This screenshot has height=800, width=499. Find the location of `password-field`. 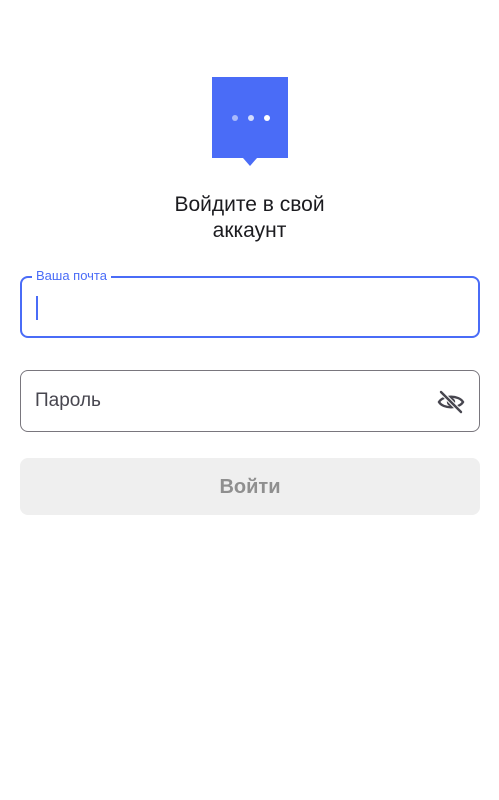

password-field is located at coordinates (250, 401).